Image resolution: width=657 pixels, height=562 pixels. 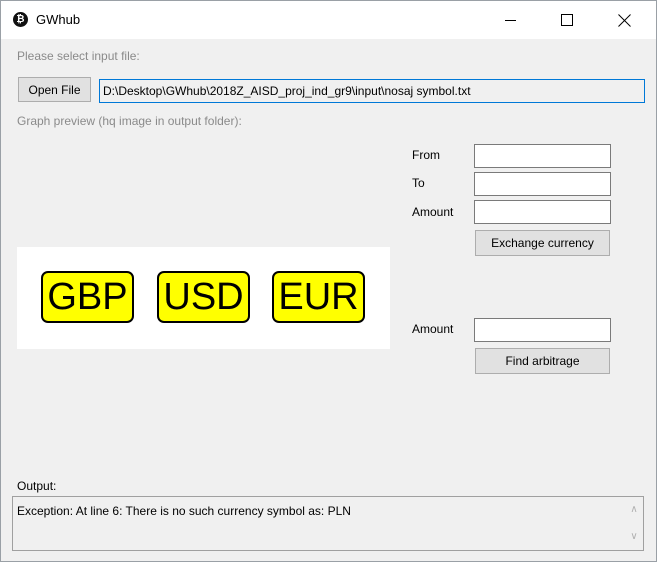 I want to click on to-input, so click(x=542, y=184).